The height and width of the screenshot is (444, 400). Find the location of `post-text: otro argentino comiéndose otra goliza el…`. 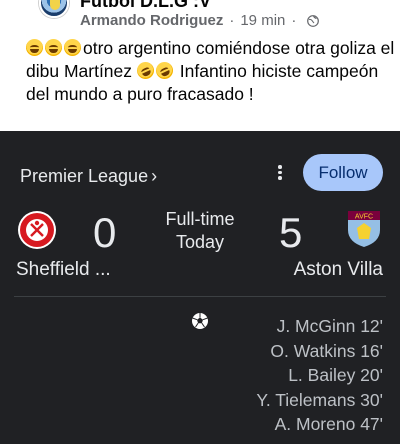

post-text: otro argentino comiéndose otra goliza el… is located at coordinates (211, 71).